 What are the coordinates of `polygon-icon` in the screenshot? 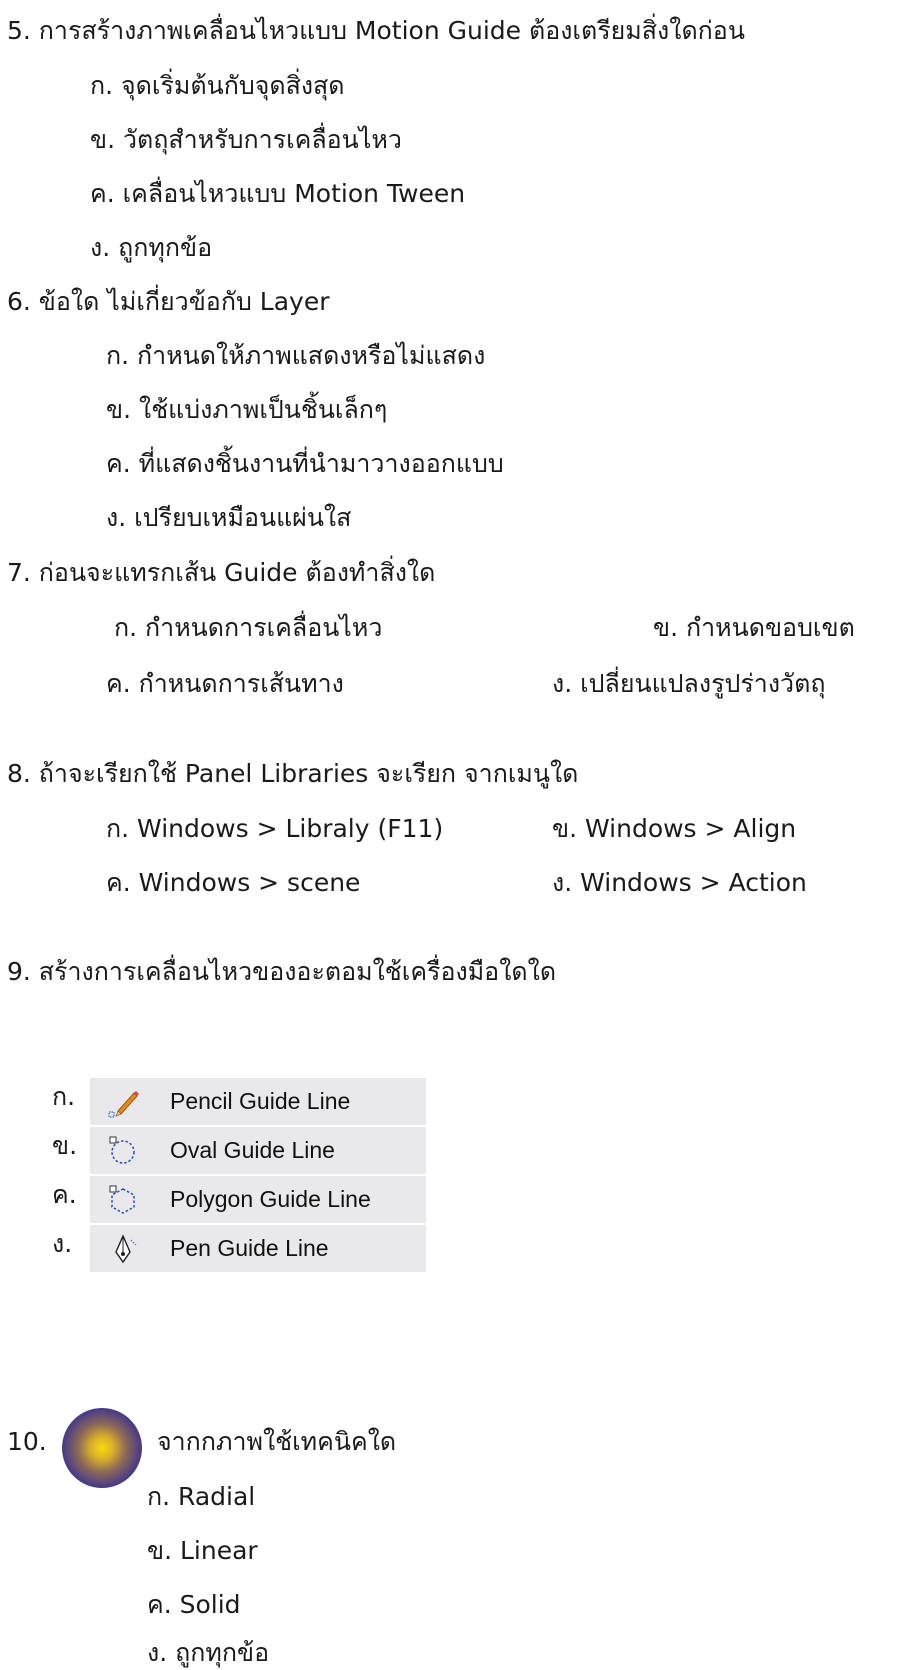 It's located at (122, 1199).